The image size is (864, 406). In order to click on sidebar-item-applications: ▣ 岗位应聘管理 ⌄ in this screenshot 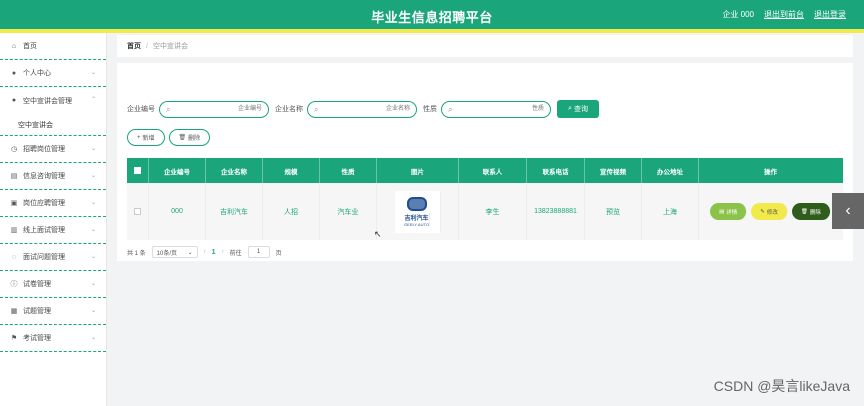, I will do `click(53, 203)`.